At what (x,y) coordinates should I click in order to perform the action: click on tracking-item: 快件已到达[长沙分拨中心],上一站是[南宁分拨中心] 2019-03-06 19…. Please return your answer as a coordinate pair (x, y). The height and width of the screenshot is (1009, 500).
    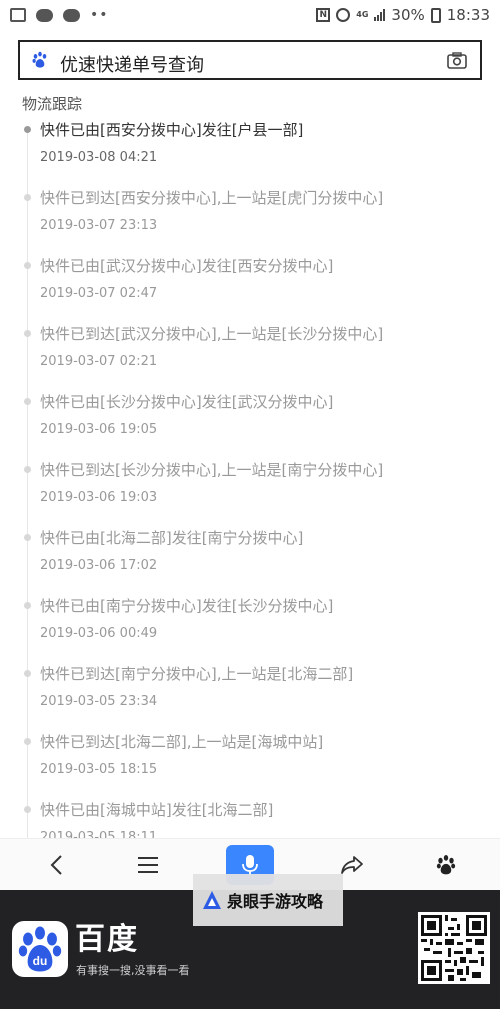
    Looking at the image, I should click on (250, 492).